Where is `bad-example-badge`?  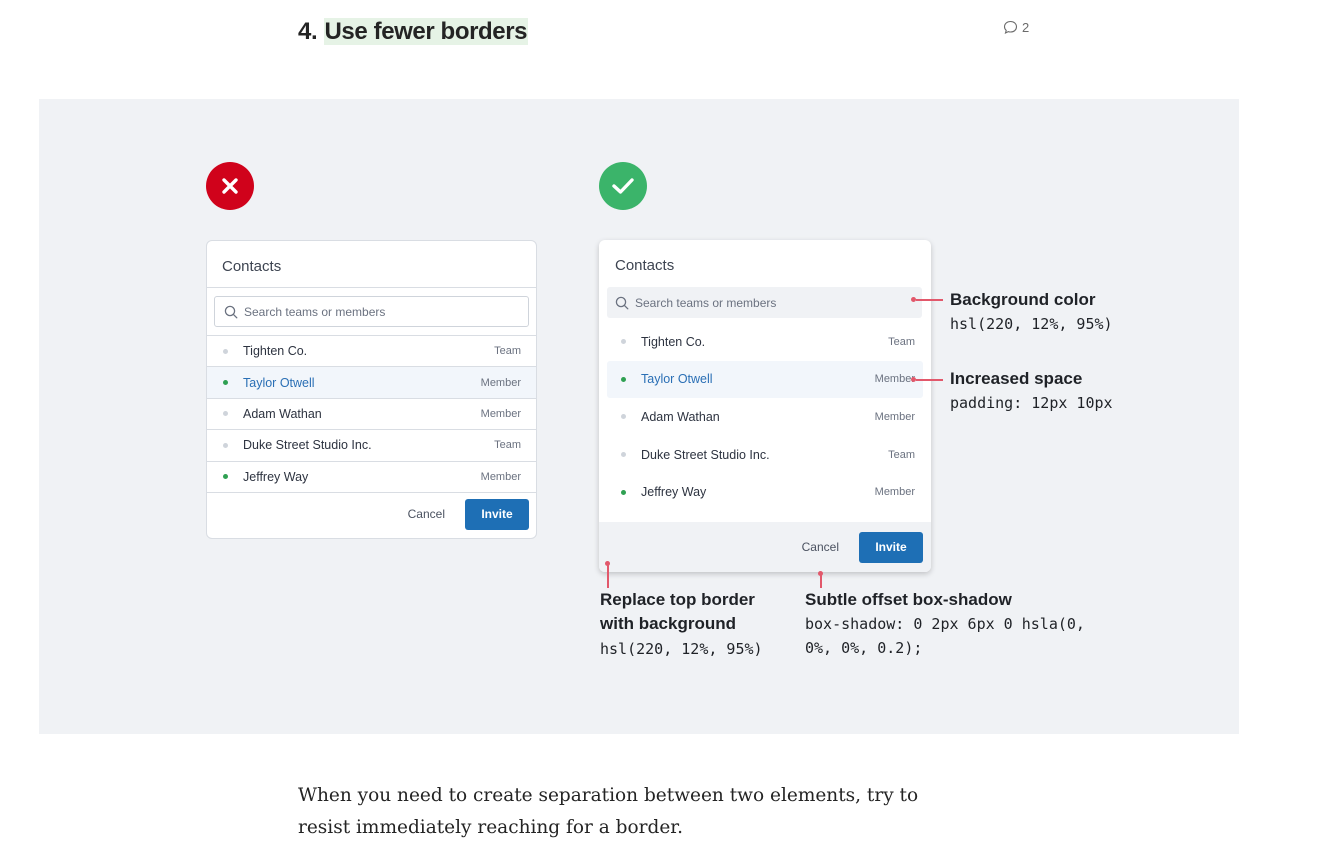
bad-example-badge is located at coordinates (230, 186).